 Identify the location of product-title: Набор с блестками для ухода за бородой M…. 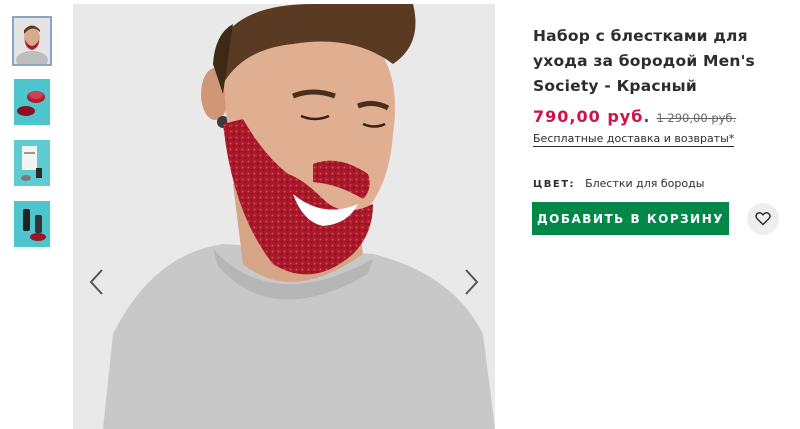
(644, 61).